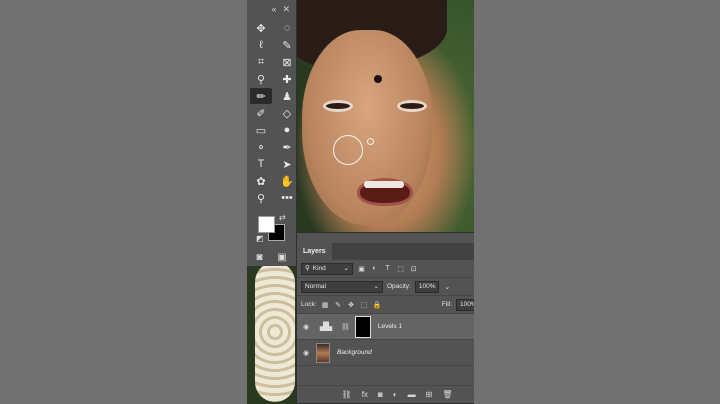  I want to click on opacity-field: 100%, so click(426, 286).